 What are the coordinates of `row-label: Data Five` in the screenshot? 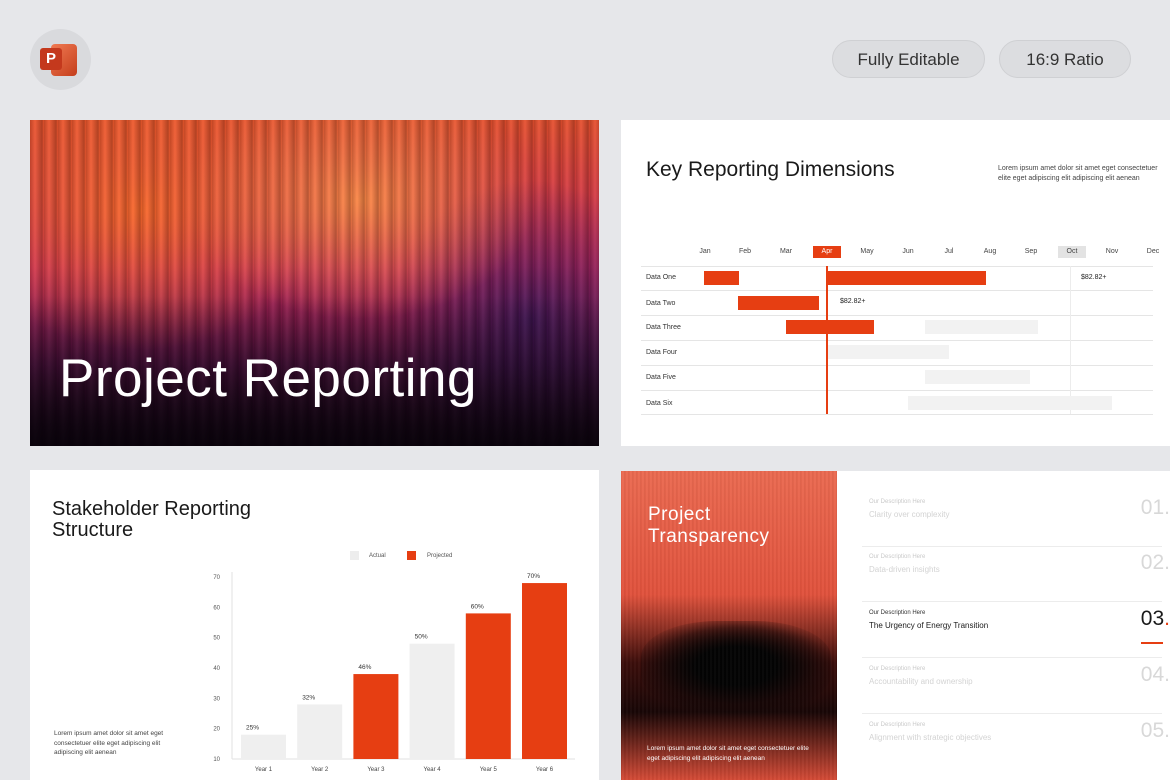 It's located at (661, 377).